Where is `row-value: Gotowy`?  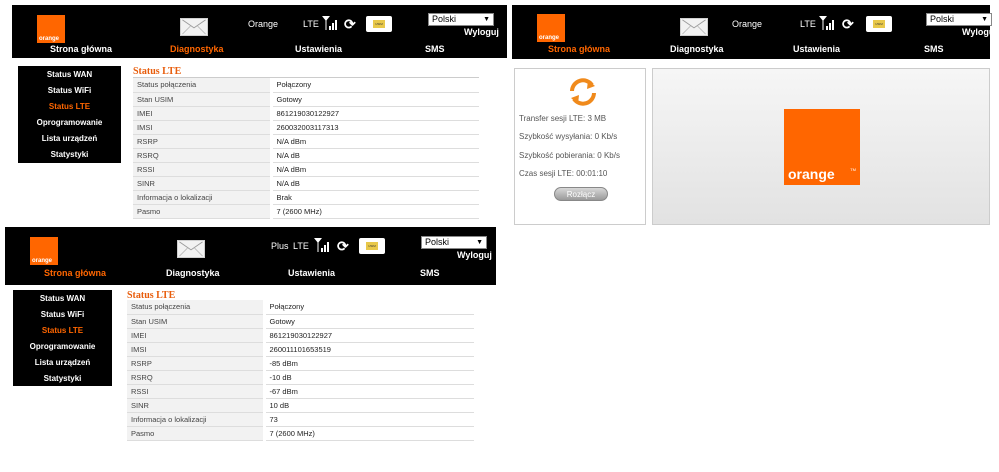
row-value: Gotowy is located at coordinates (369, 321).